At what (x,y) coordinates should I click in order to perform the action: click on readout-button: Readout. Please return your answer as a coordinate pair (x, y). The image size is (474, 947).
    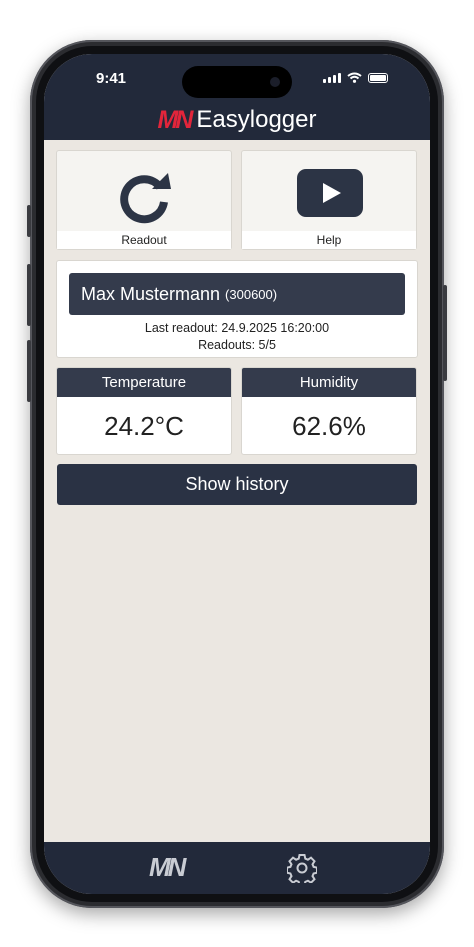
    Looking at the image, I should click on (144, 200).